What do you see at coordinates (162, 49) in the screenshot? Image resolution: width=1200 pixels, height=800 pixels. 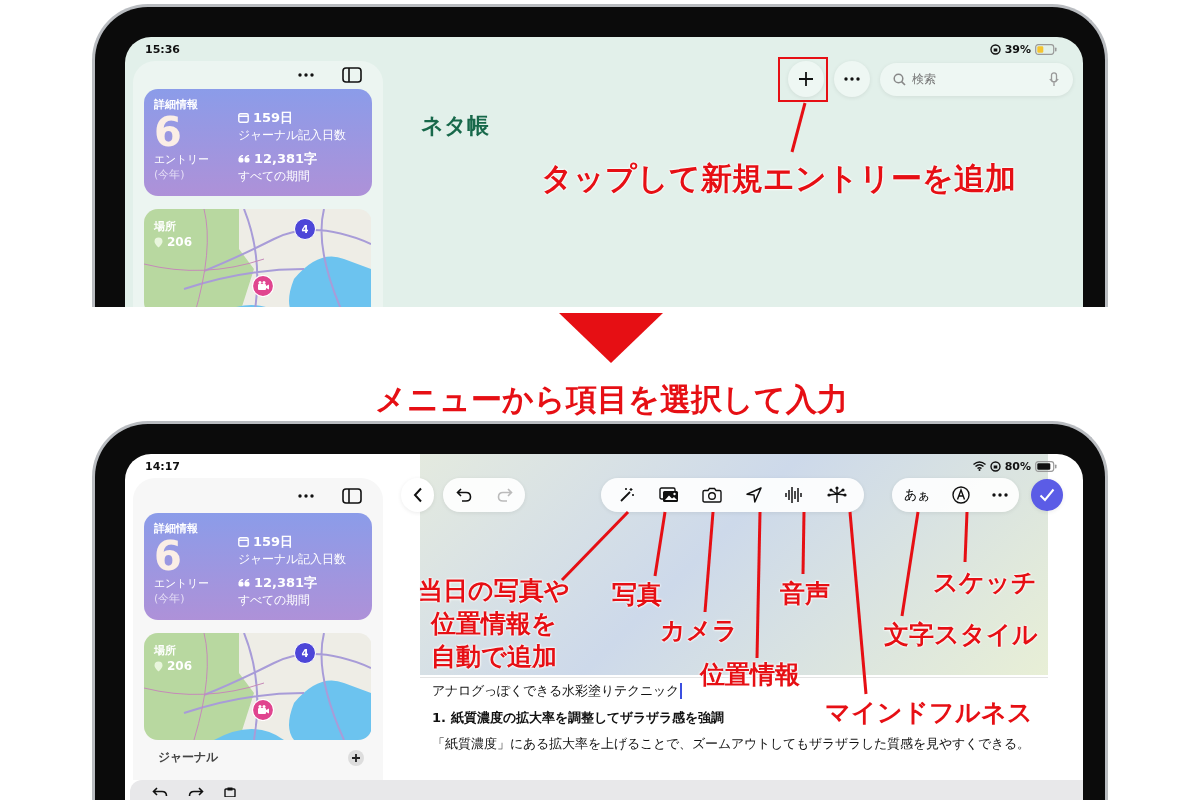 I see `status-time: 15:36` at bounding box center [162, 49].